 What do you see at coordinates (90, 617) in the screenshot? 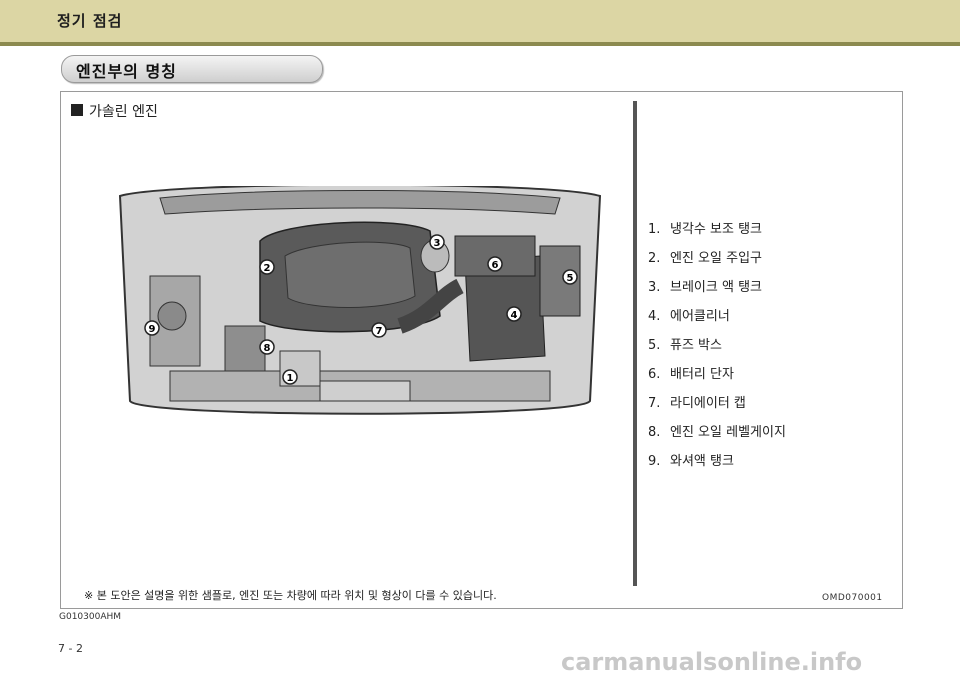
I see `document-code: G010300AHM` at bounding box center [90, 617].